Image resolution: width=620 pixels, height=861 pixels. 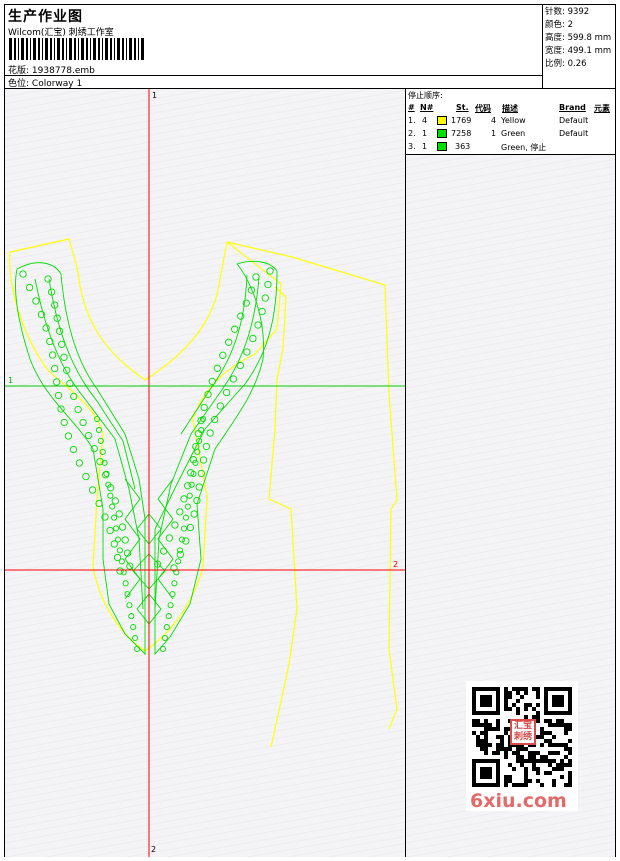 What do you see at coordinates (57, 84) in the screenshot?
I see `colorway-value: Colorway 1` at bounding box center [57, 84].